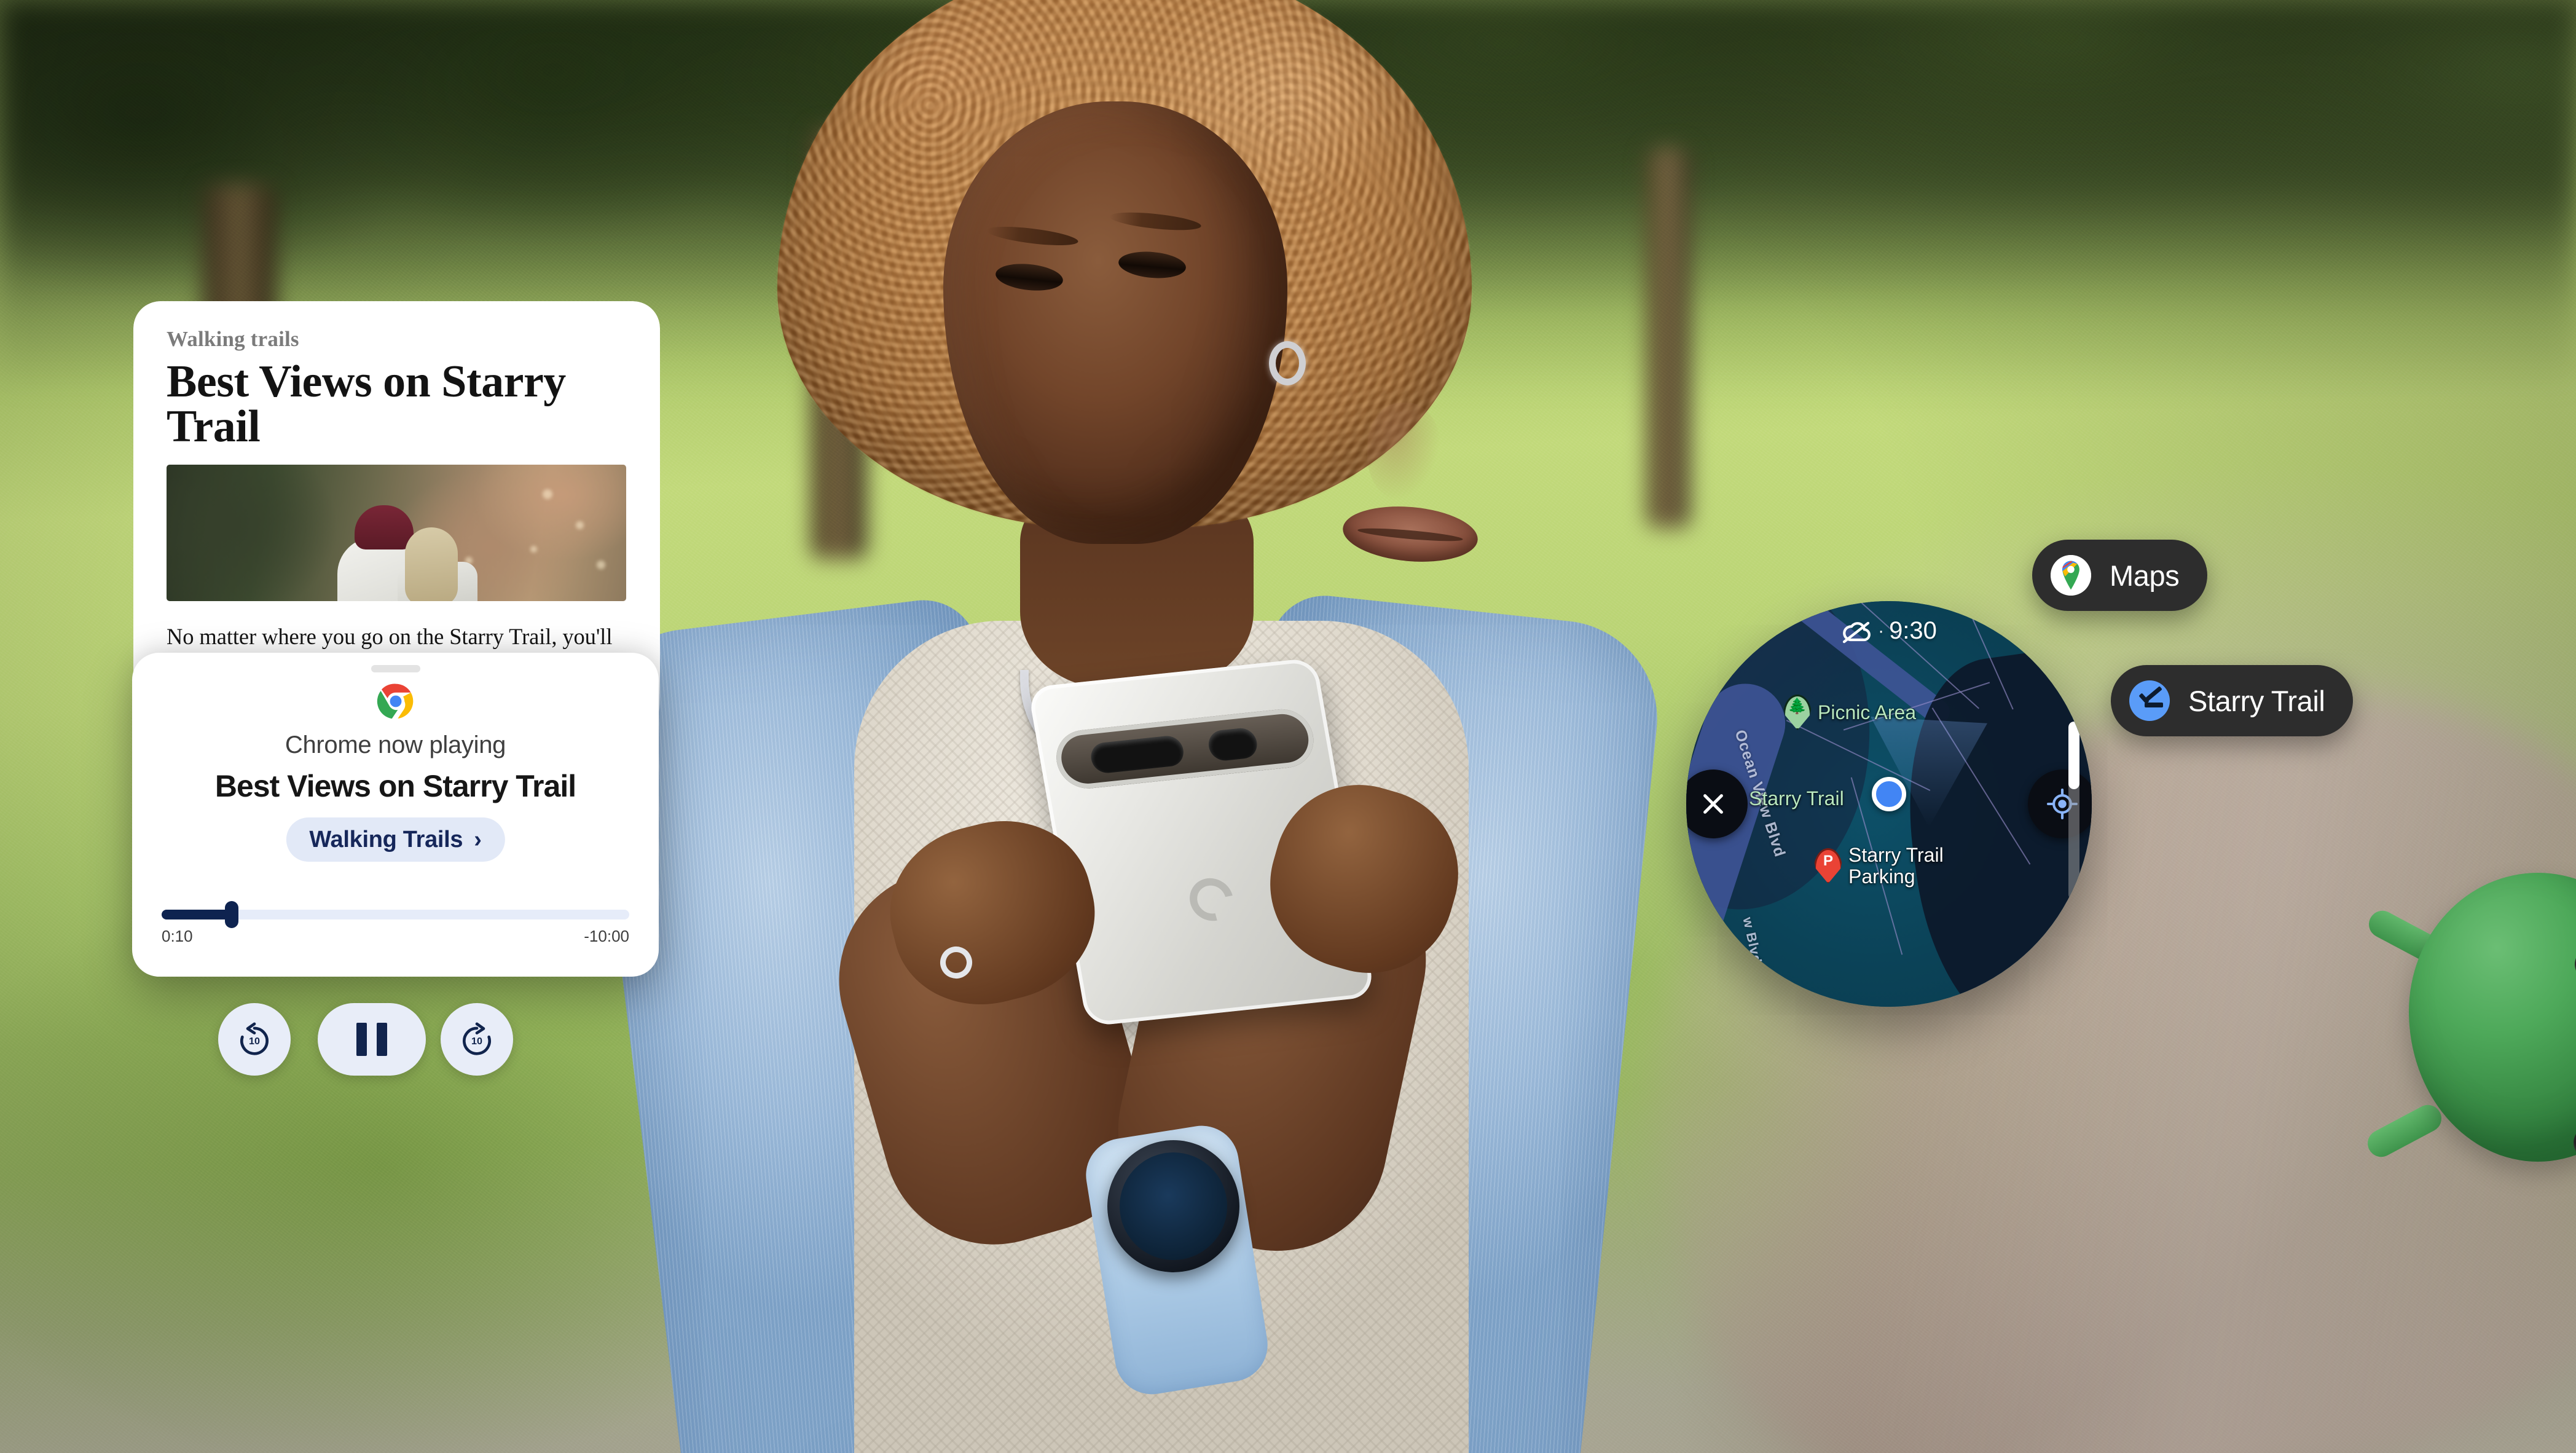  Describe the element at coordinates (395, 914) in the screenshot. I see `progress-slider` at that location.